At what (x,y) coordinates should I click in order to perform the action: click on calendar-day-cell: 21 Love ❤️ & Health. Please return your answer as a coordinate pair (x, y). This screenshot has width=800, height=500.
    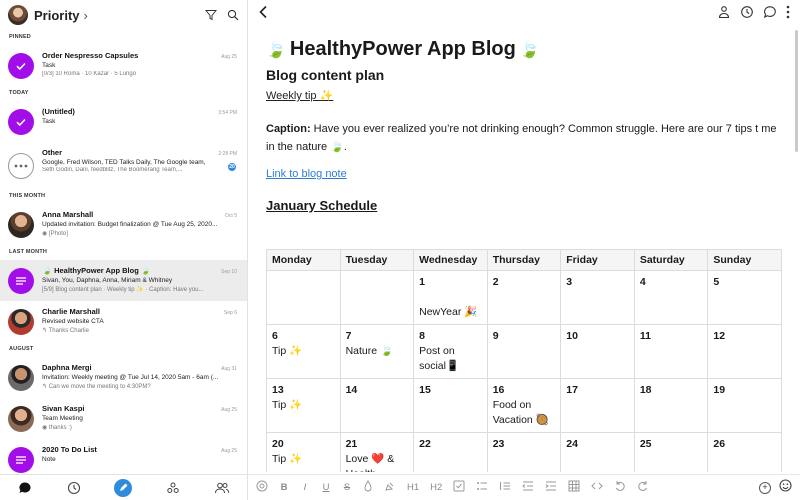
    Looking at the image, I should click on (377, 452).